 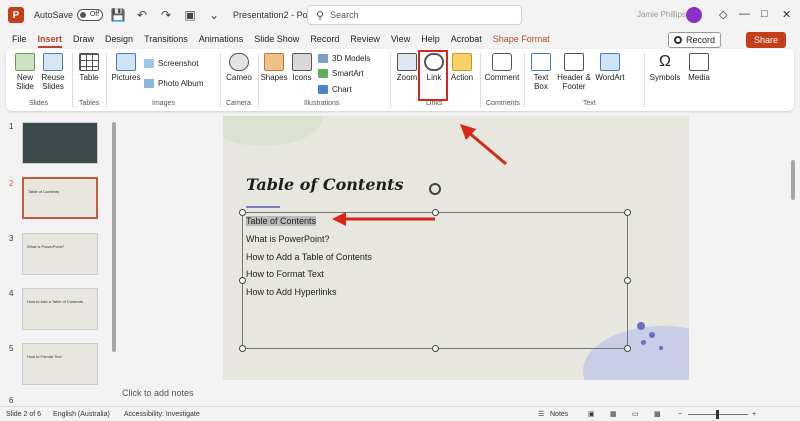 I want to click on icons-button: Icons, so click(x=302, y=67).